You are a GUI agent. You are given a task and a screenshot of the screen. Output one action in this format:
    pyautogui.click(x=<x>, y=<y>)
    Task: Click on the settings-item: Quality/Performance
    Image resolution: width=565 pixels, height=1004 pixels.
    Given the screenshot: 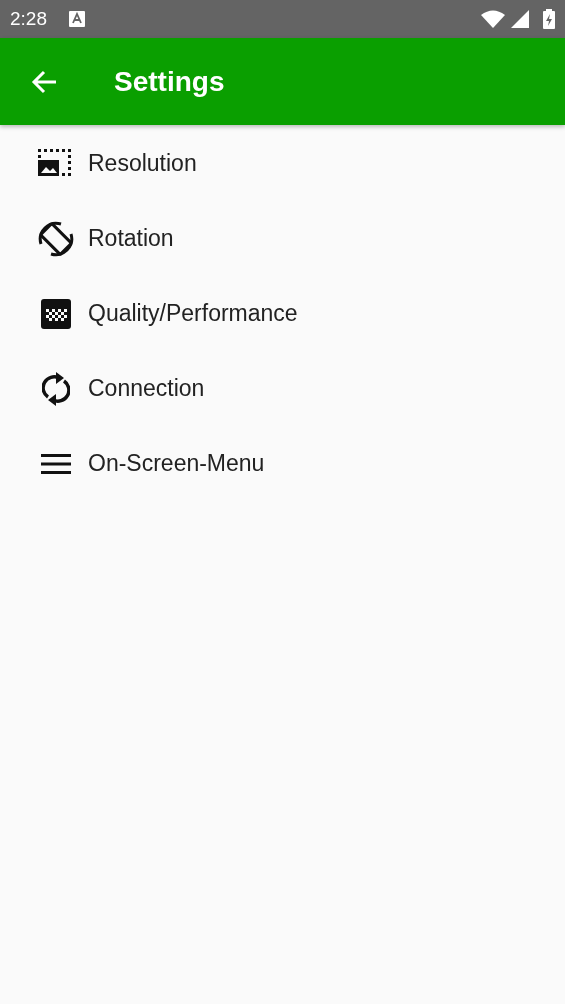 What is the action you would take?
    pyautogui.click(x=193, y=313)
    